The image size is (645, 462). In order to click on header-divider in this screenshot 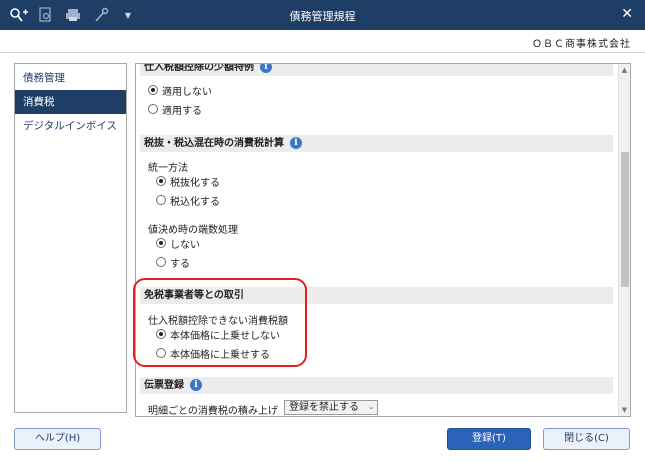, I will do `click(322, 52)`.